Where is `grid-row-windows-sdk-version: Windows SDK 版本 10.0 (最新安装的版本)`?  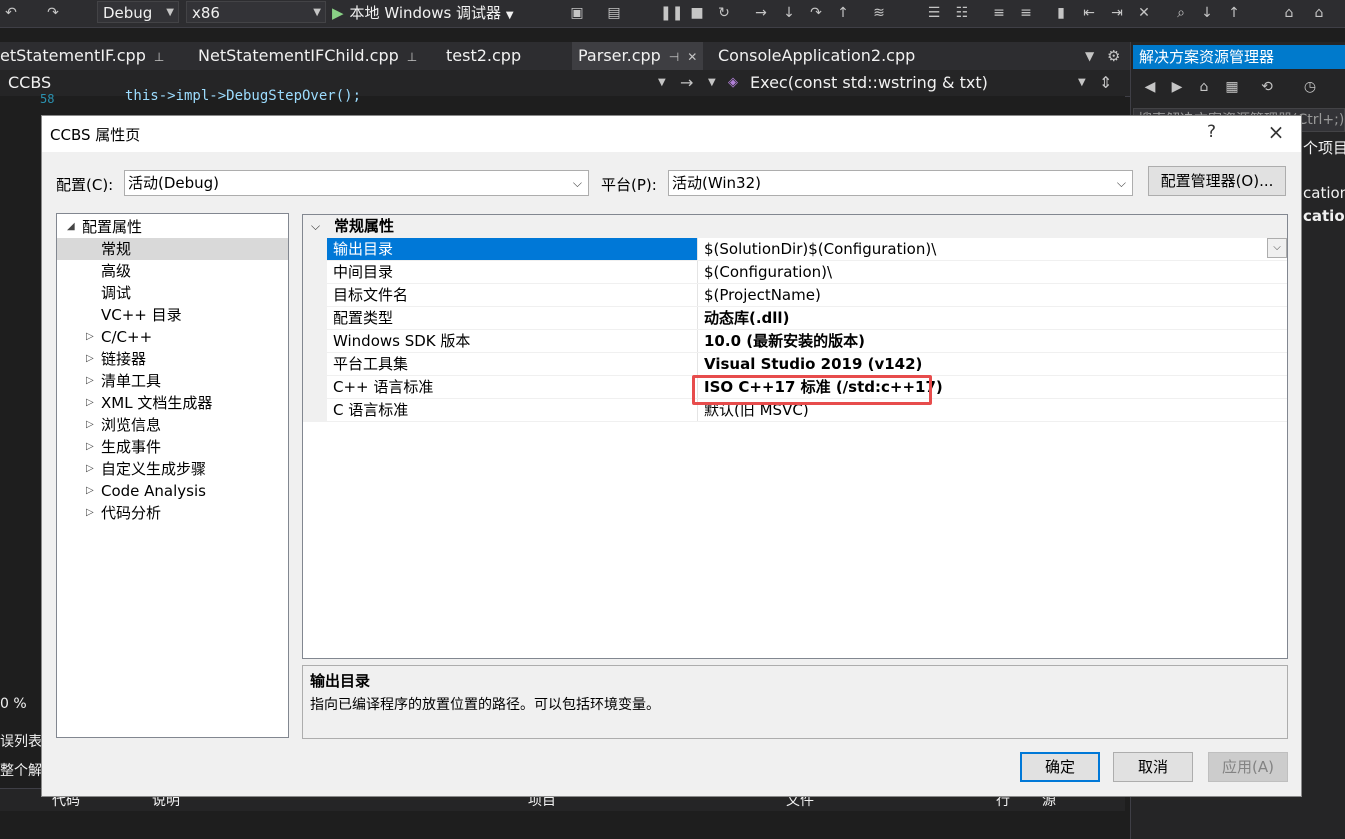 grid-row-windows-sdk-version: Windows SDK 版本 10.0 (最新安装的版本) is located at coordinates (795, 341).